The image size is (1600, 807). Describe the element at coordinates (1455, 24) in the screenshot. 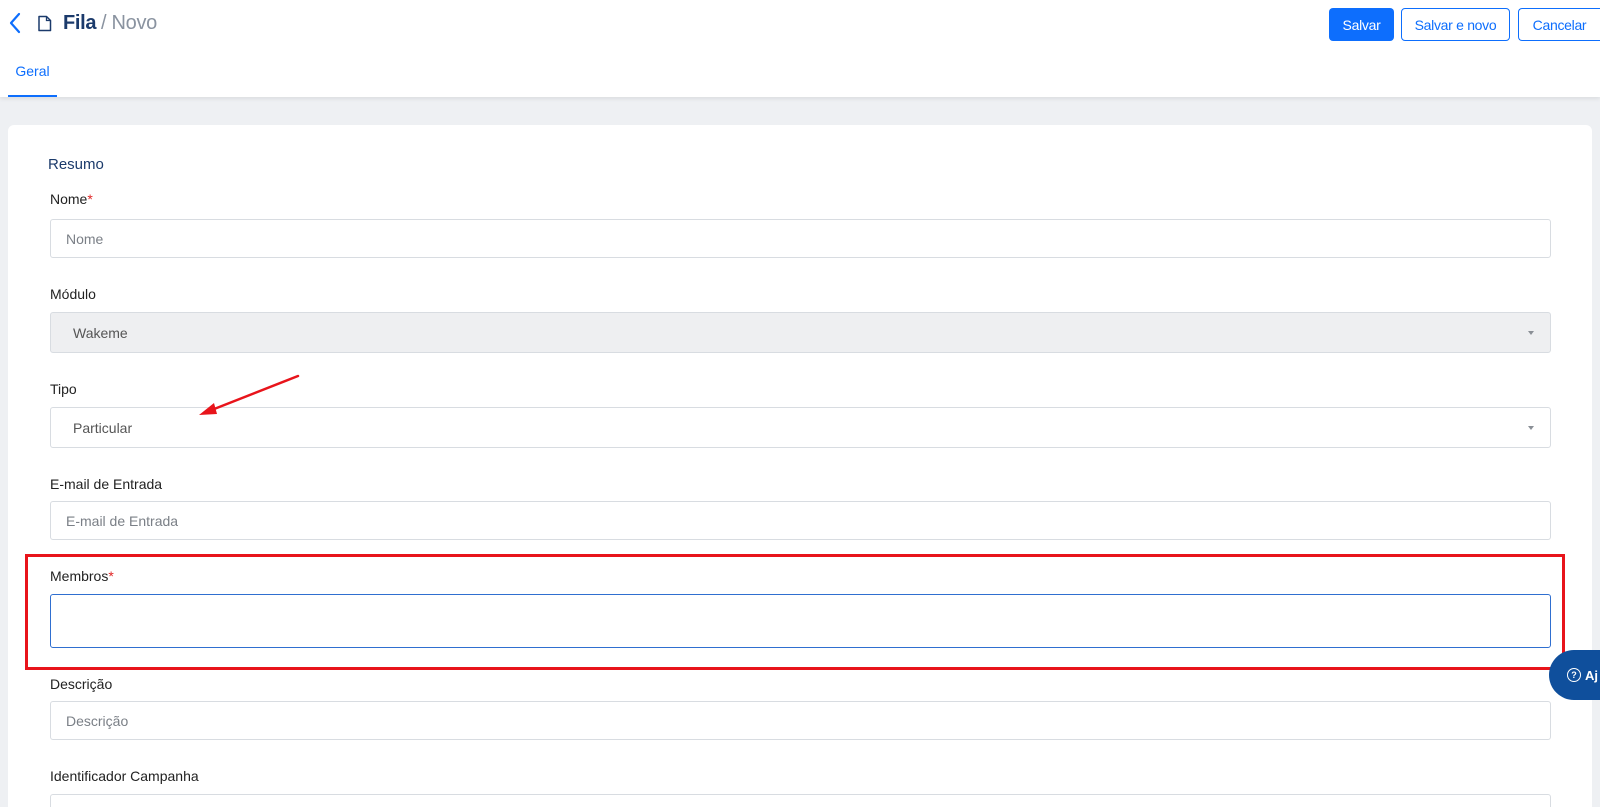

I see `save-and-new-button: Salvar e novo` at that location.